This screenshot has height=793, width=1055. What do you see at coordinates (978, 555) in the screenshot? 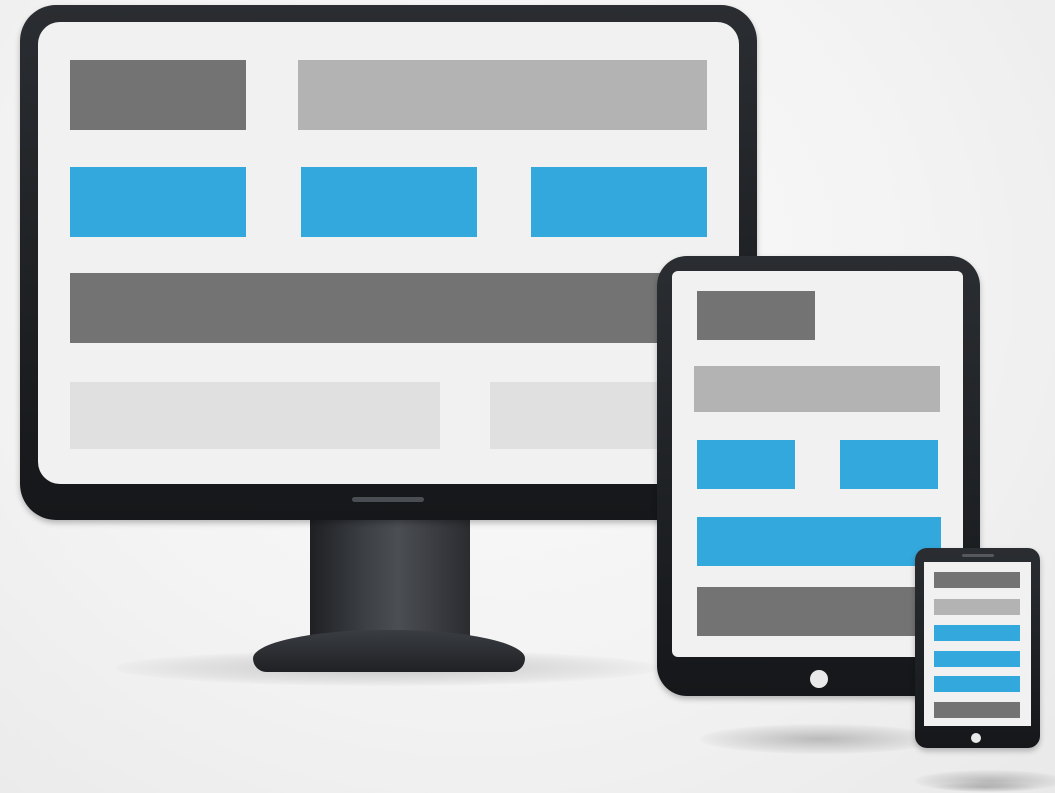
I see `phone-speaker` at bounding box center [978, 555].